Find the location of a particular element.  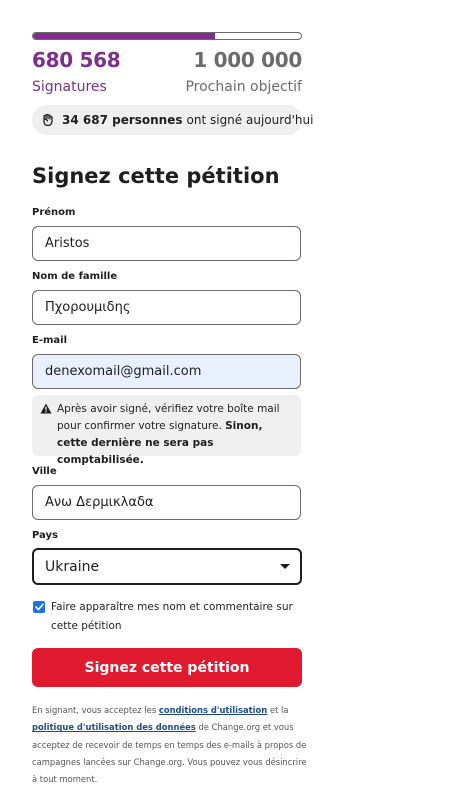

progress-fill is located at coordinates (124, 36).